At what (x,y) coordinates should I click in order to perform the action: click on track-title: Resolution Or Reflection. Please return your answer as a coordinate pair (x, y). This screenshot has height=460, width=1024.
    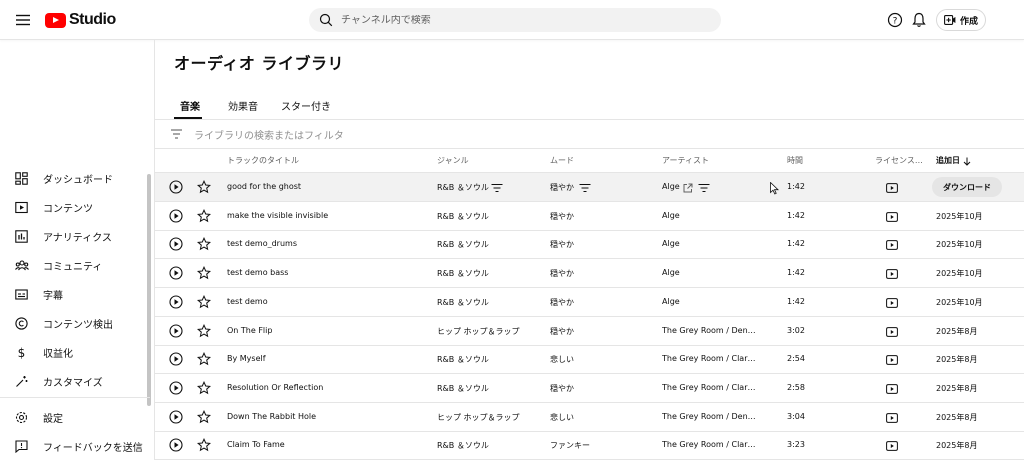
    Looking at the image, I should click on (275, 387).